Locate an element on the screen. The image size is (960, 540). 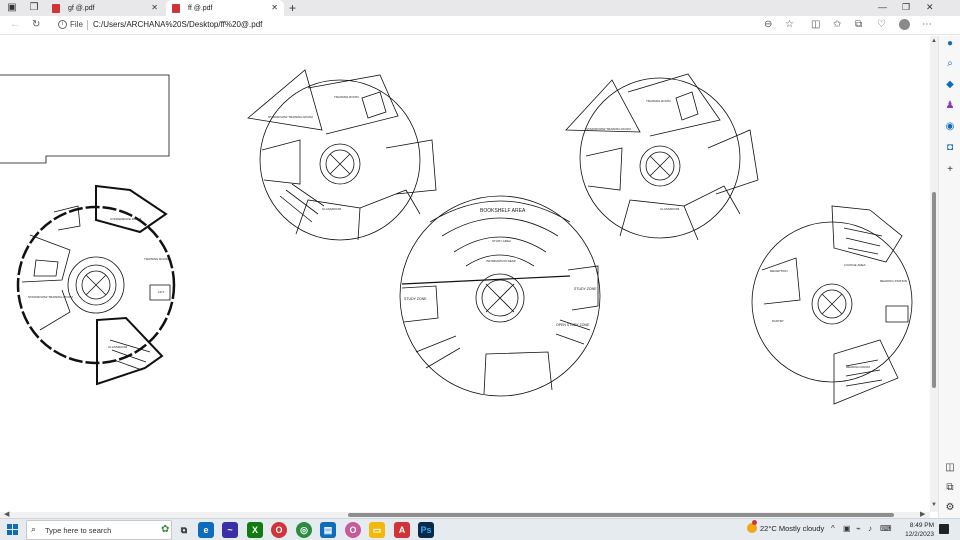
volume-icon: ♪ is located at coordinates (870, 528).